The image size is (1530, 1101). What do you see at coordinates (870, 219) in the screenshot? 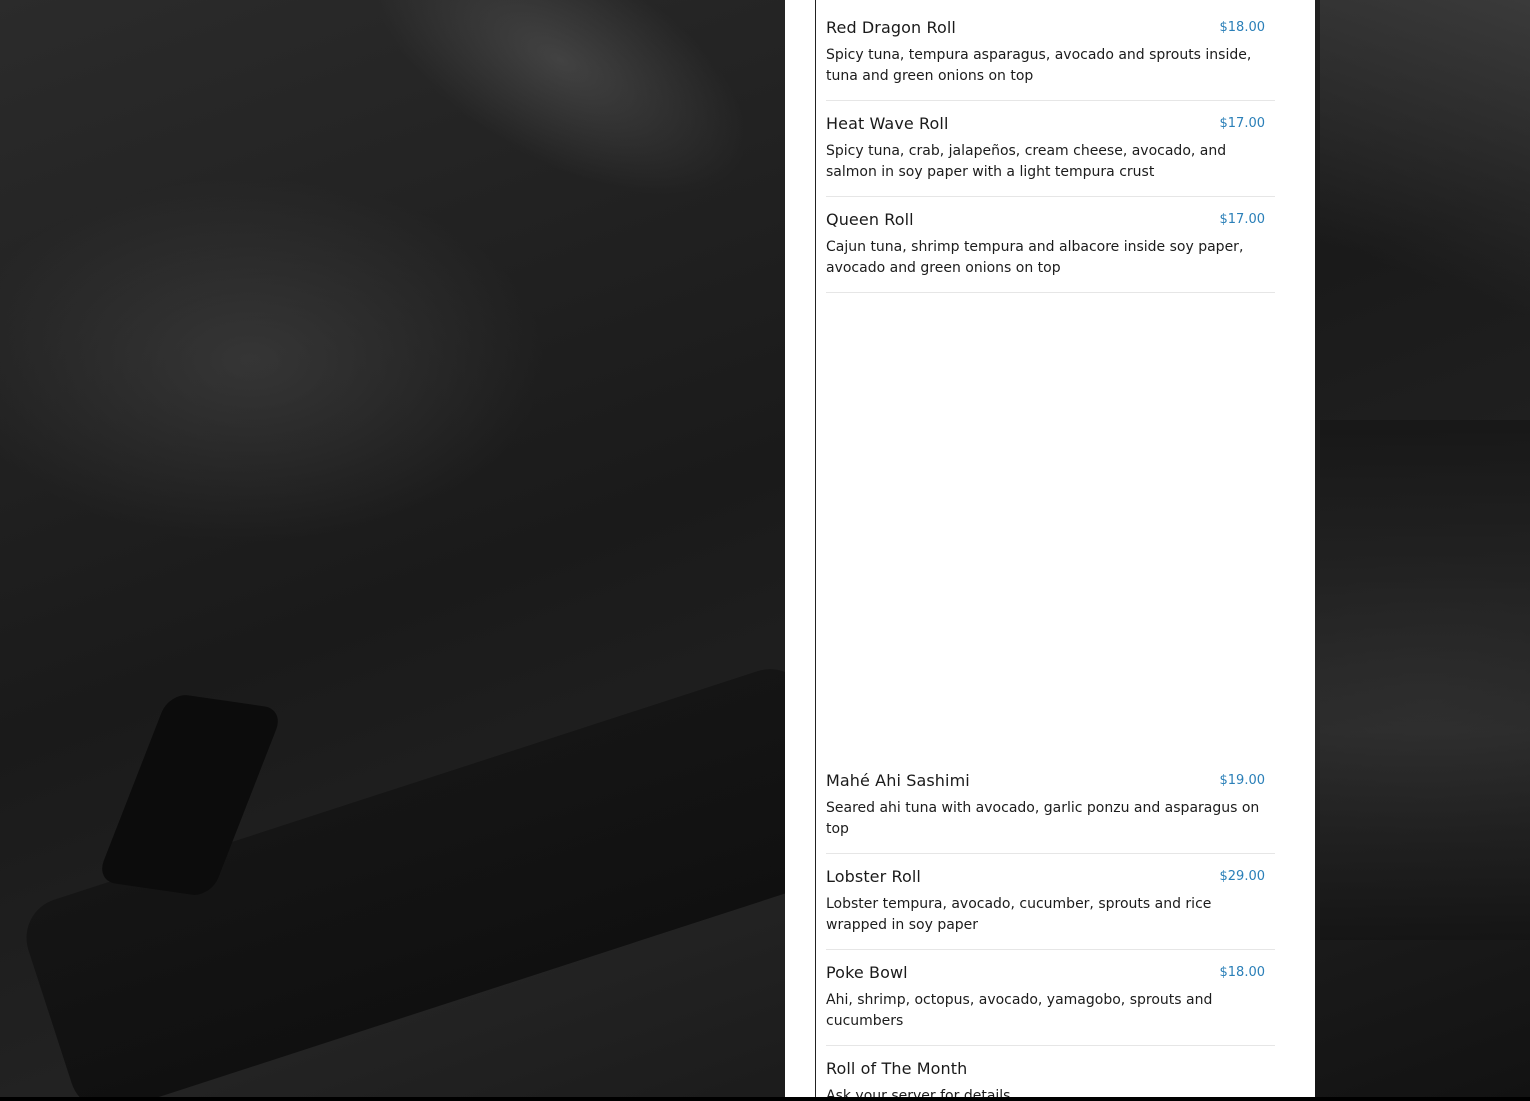
I see `item-name: Queen Roll` at bounding box center [870, 219].